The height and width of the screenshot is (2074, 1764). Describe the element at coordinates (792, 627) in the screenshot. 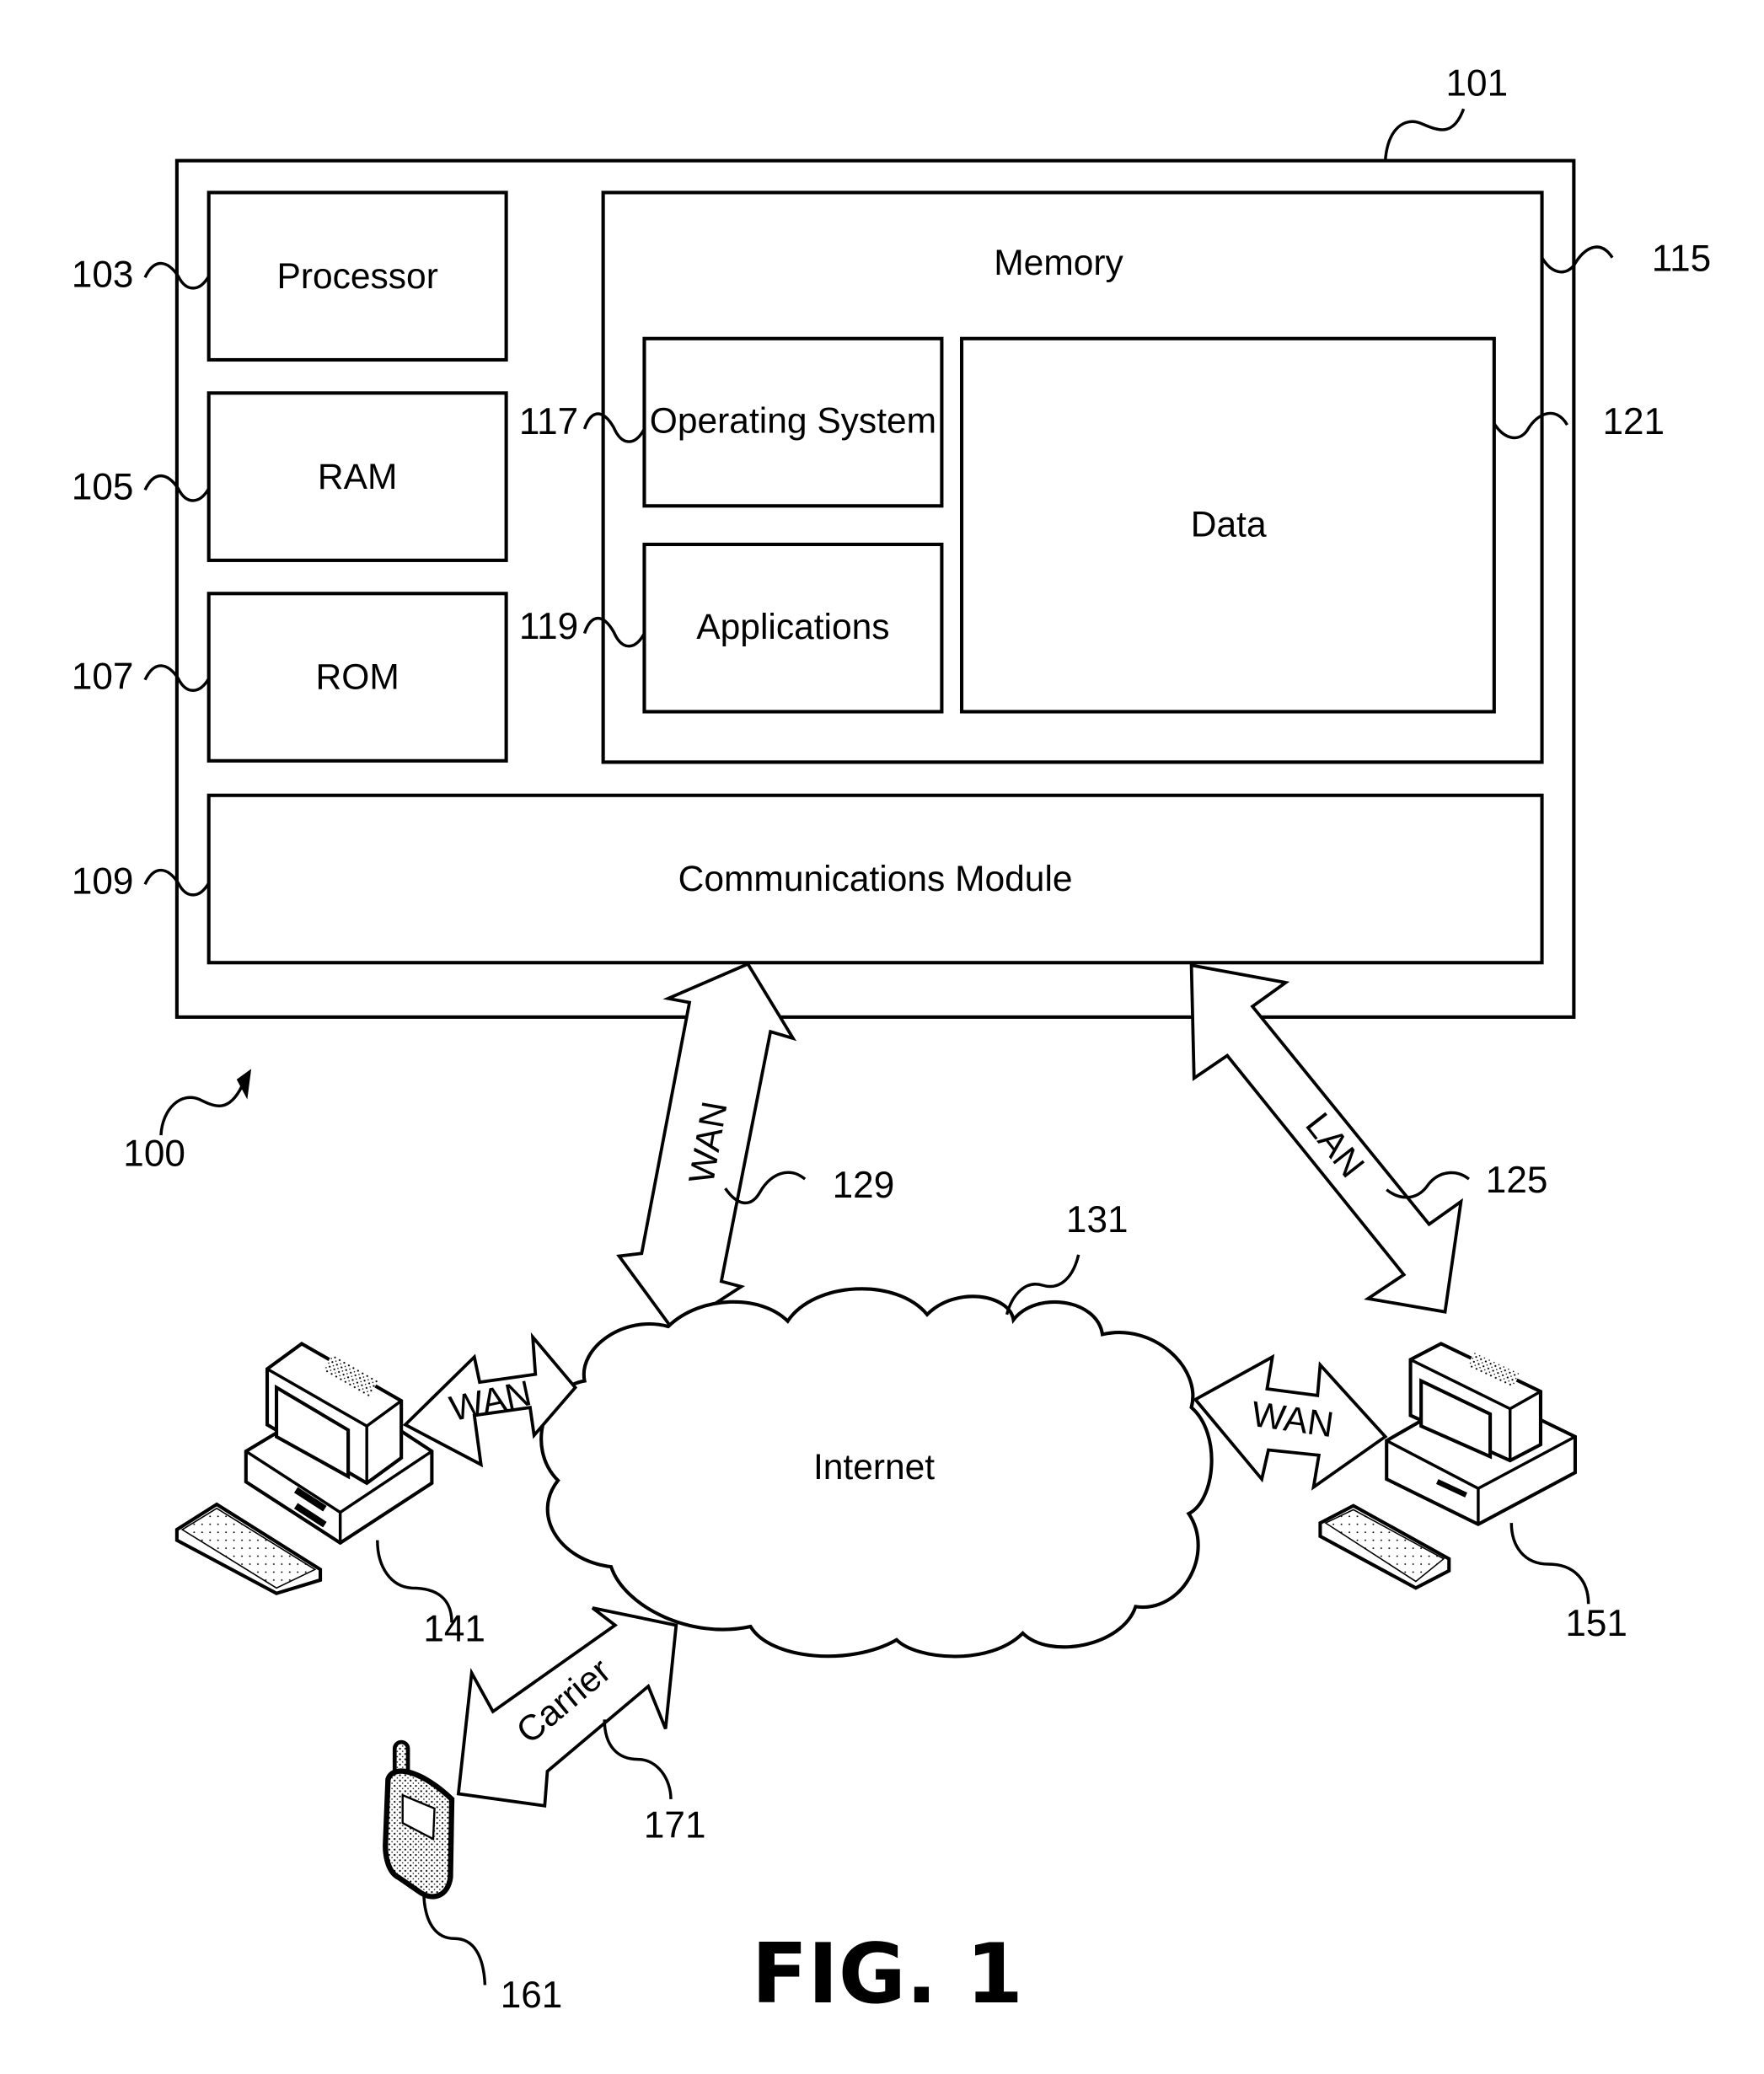

I see `applications-label: Applications` at that location.